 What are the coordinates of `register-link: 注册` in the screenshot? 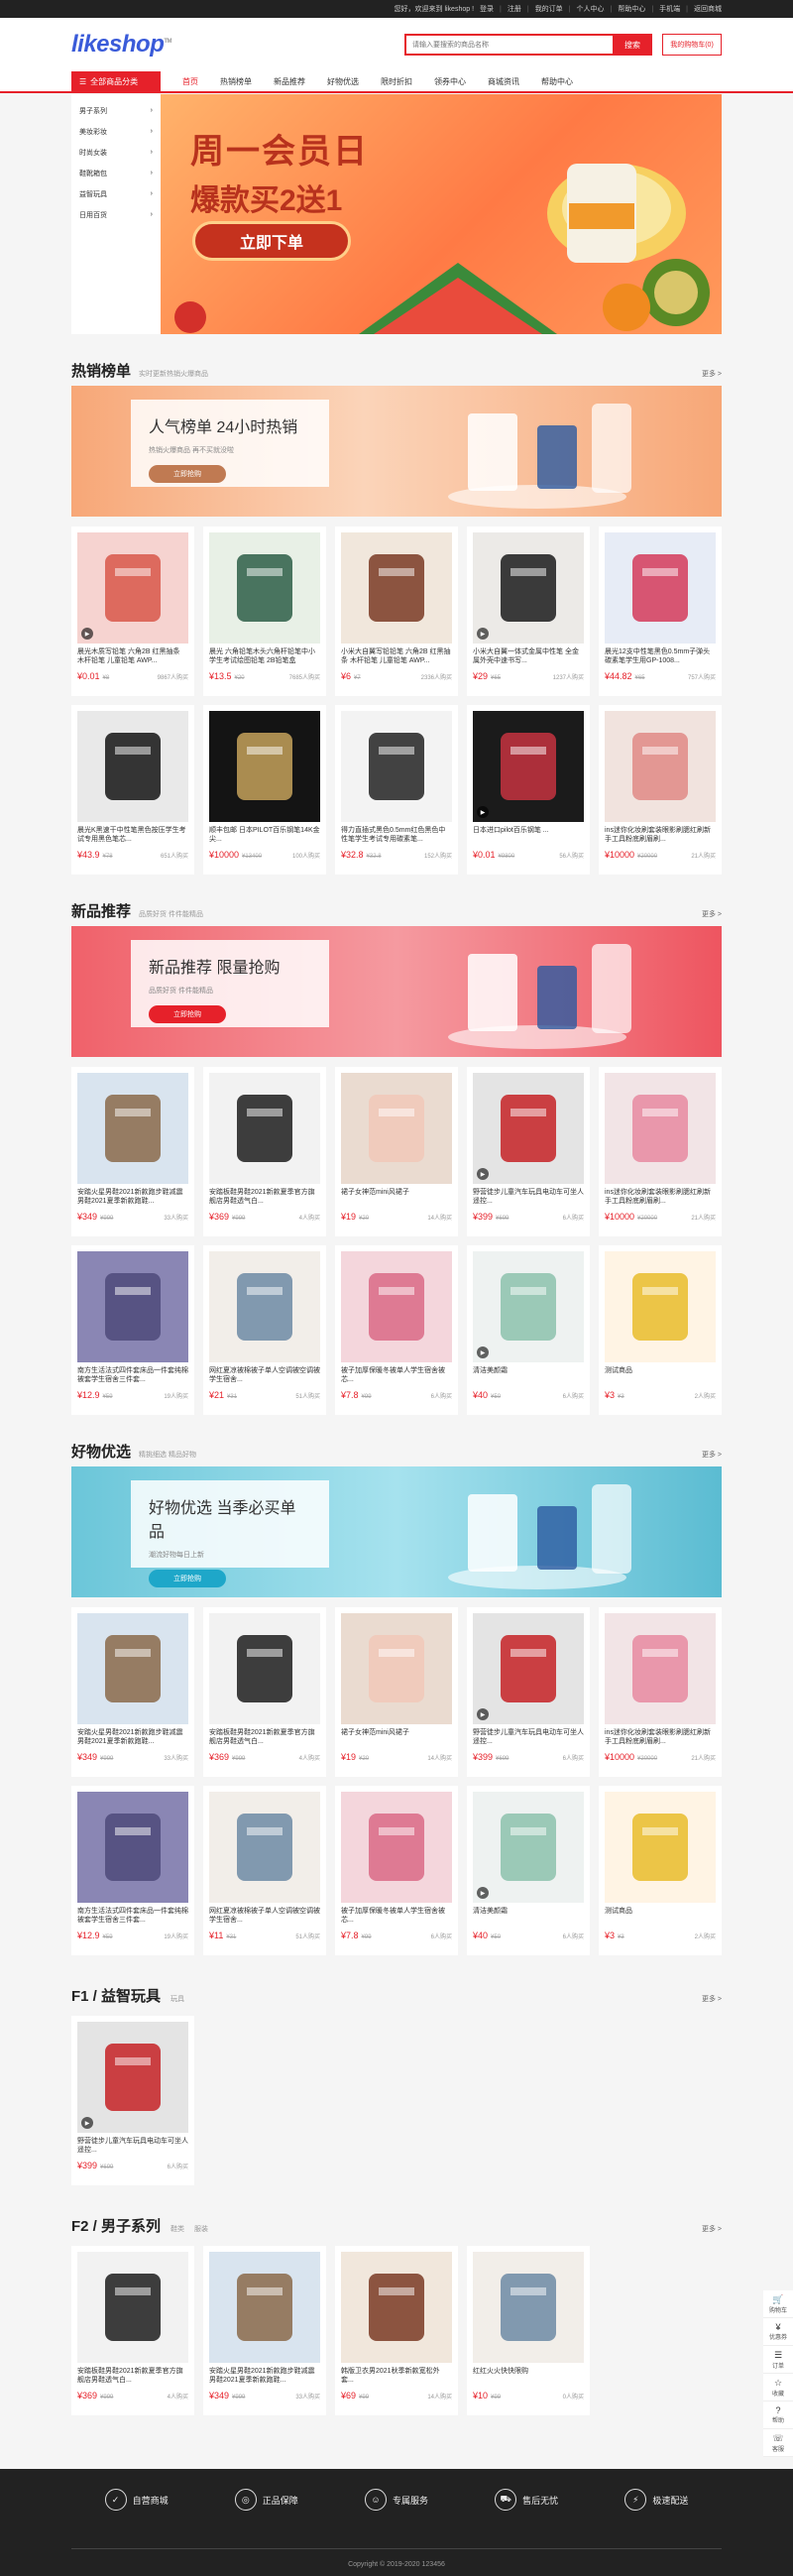 It's located at (514, 9).